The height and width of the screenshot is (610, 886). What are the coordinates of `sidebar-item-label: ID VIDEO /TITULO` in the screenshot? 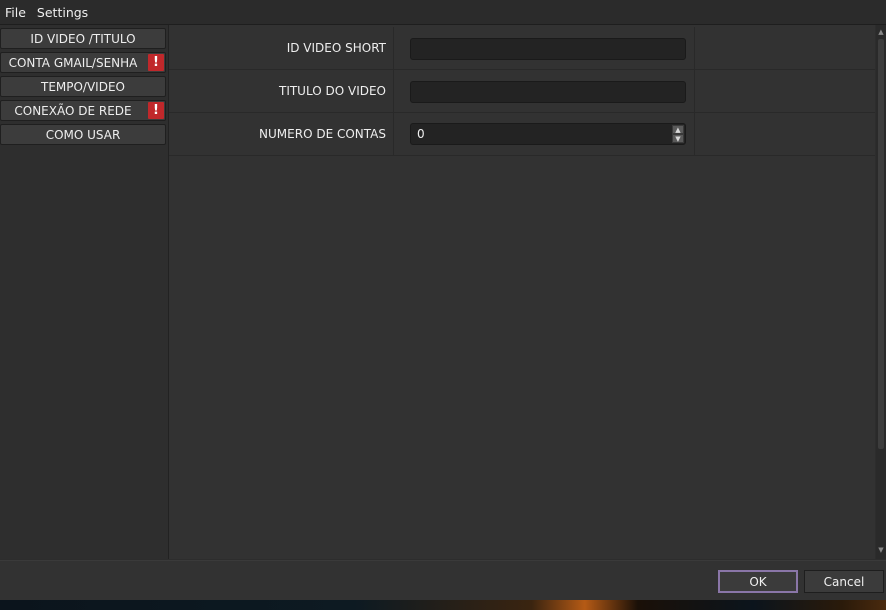 It's located at (83, 38).